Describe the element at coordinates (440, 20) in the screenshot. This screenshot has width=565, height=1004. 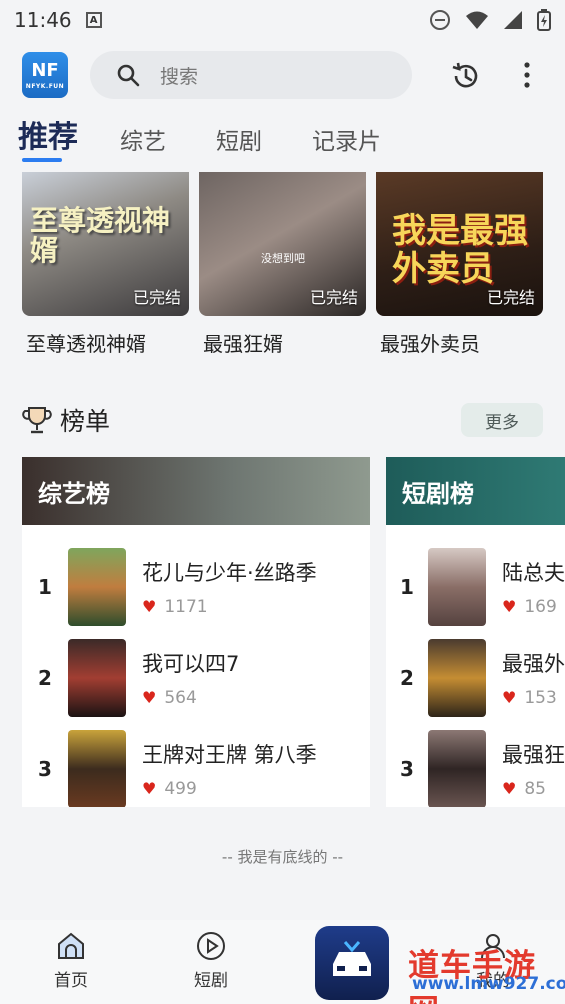
I see `do-not-disturb-icon` at that location.